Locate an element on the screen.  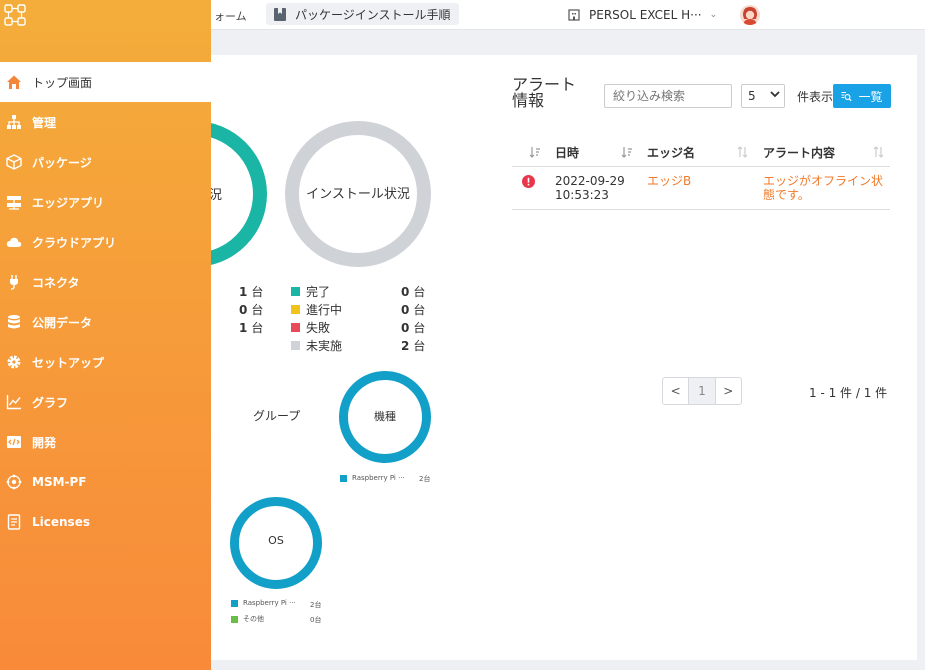
install-count-failed: 0台 is located at coordinates (413, 328).